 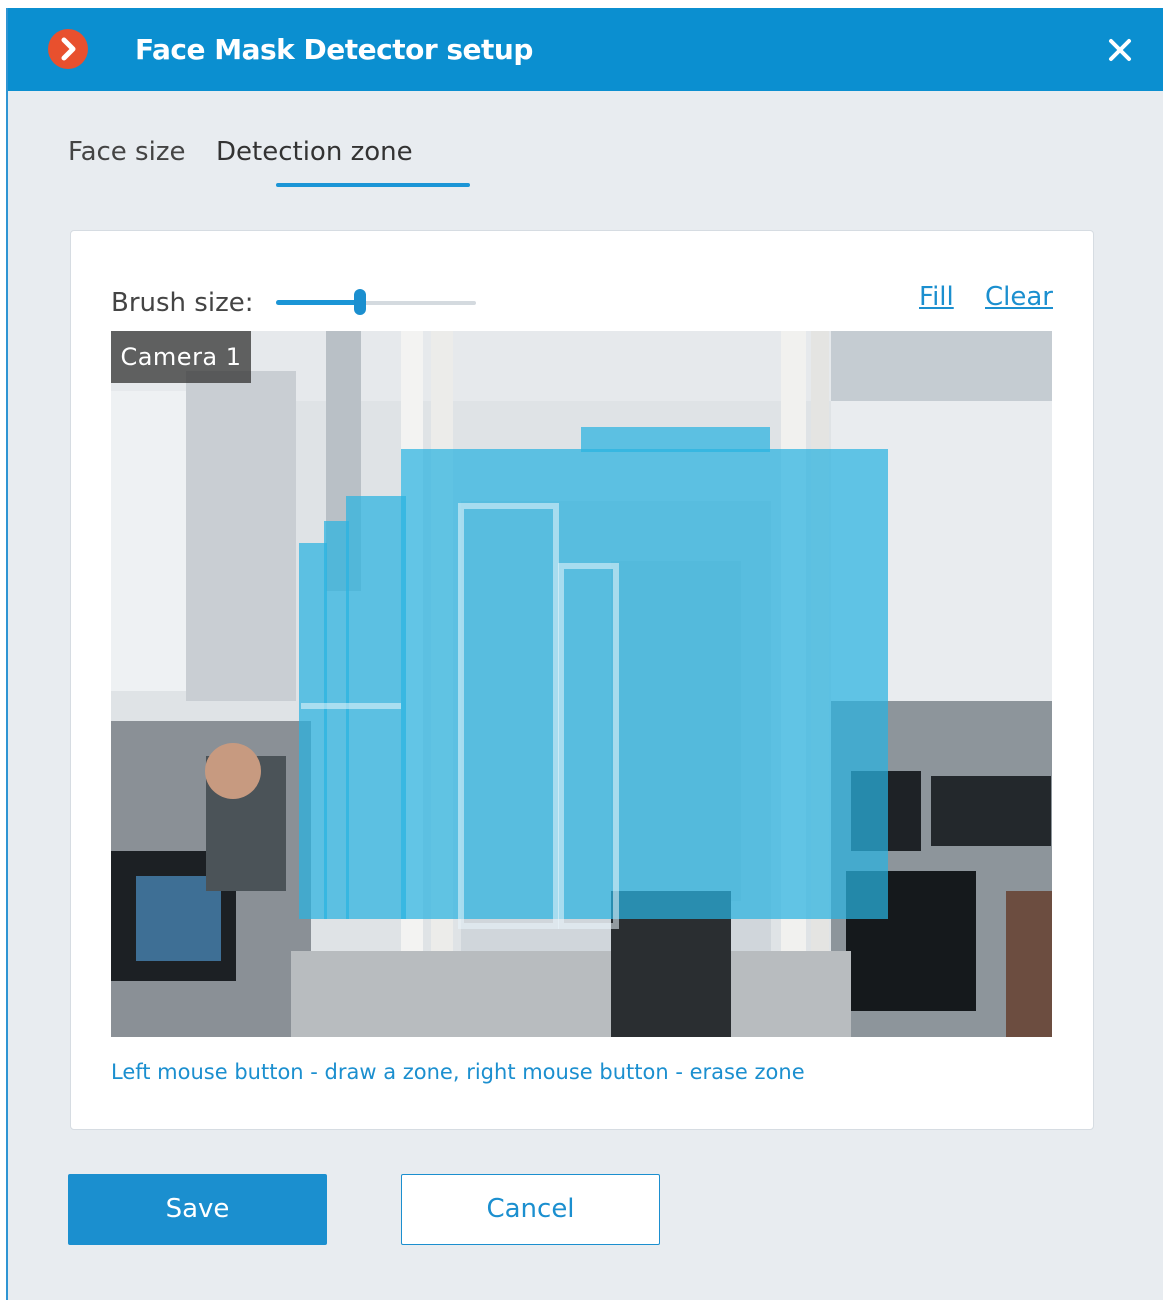 I want to click on brush-size-slider, so click(x=376, y=302).